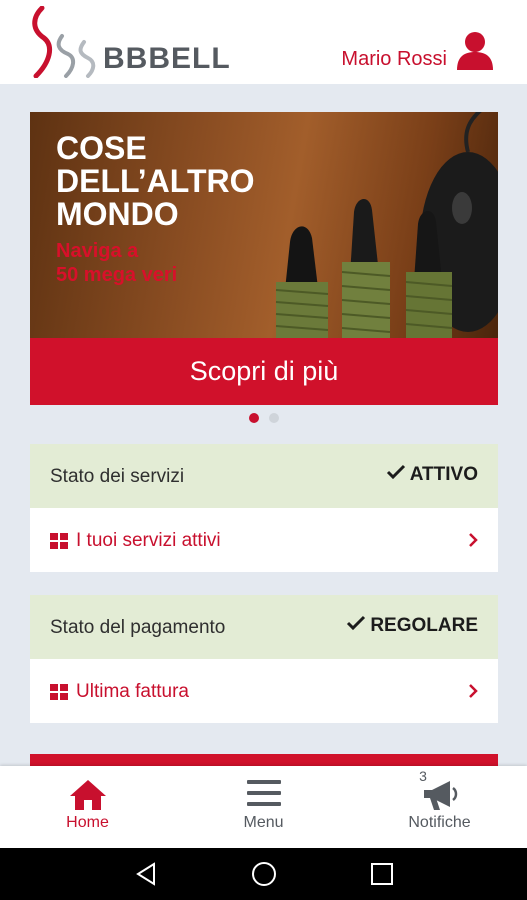 This screenshot has width=527, height=900. What do you see at coordinates (146, 874) in the screenshot?
I see `back-icon` at bounding box center [146, 874].